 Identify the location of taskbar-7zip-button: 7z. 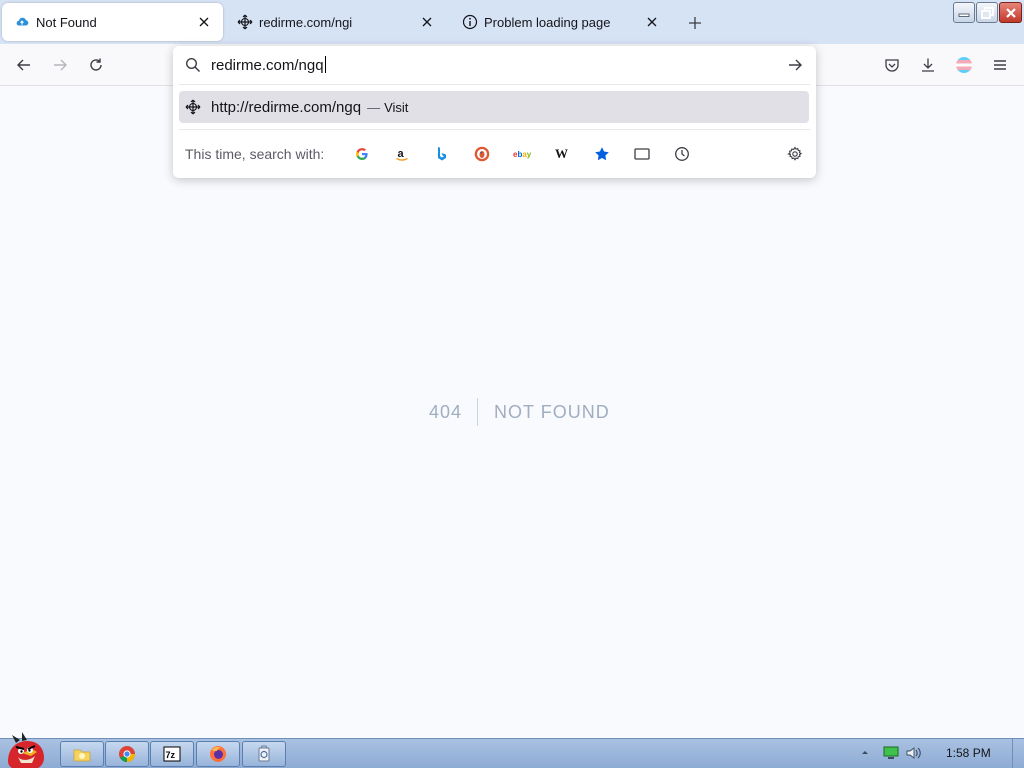
(172, 754).